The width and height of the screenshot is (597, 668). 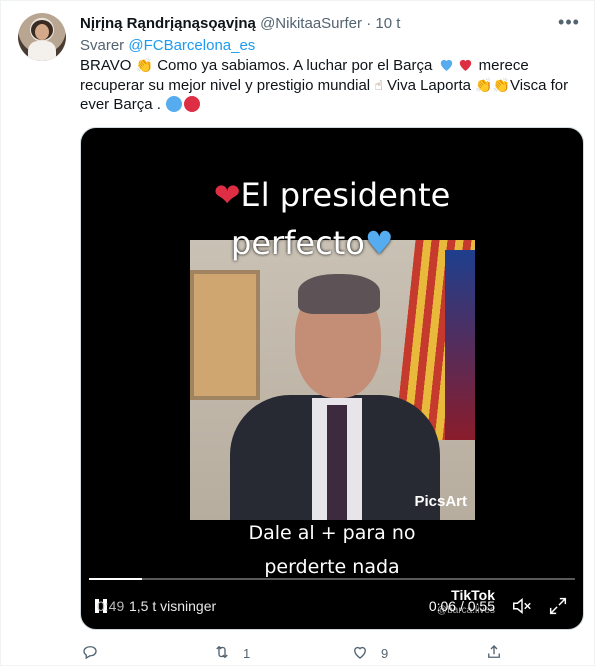 I want to click on avatar-shirt, so click(x=42, y=51).